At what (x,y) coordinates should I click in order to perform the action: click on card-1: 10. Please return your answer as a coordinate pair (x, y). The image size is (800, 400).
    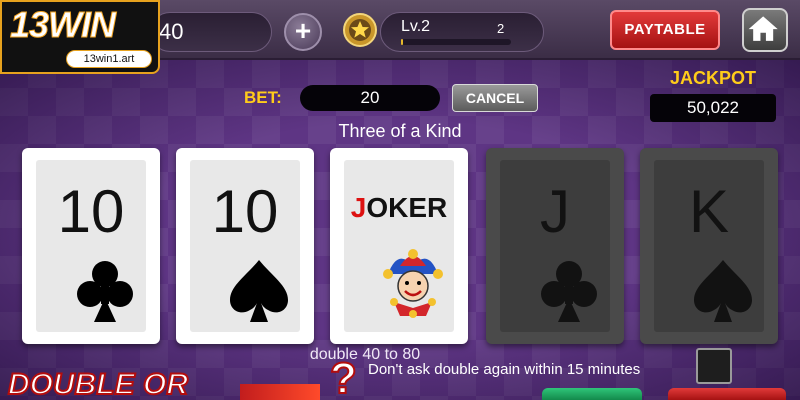
    Looking at the image, I should click on (91, 246).